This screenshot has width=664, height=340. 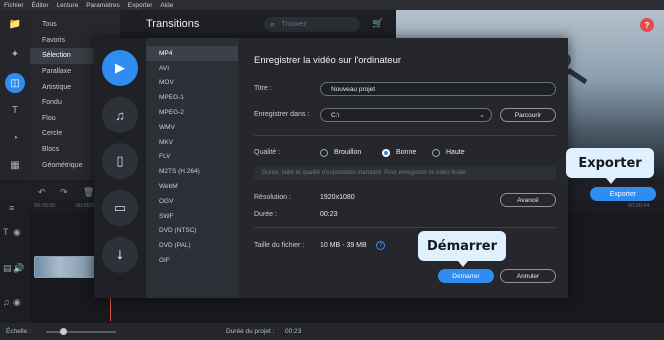 What do you see at coordinates (45, 206) in the screenshot?
I see `ruler-tick: 00:00:00` at bounding box center [45, 206].